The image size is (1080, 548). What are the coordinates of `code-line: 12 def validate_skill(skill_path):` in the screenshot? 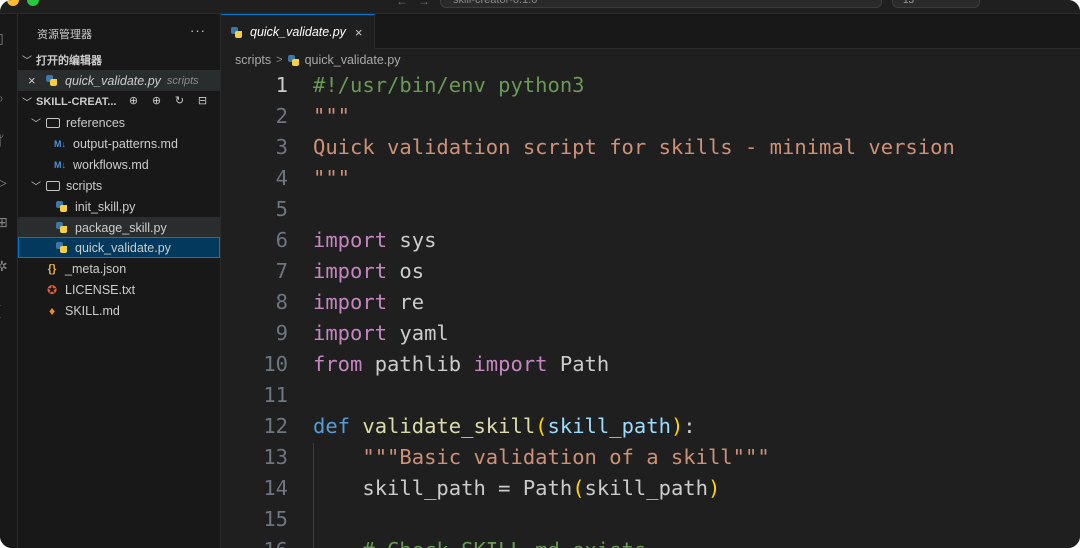 It's located at (650, 426).